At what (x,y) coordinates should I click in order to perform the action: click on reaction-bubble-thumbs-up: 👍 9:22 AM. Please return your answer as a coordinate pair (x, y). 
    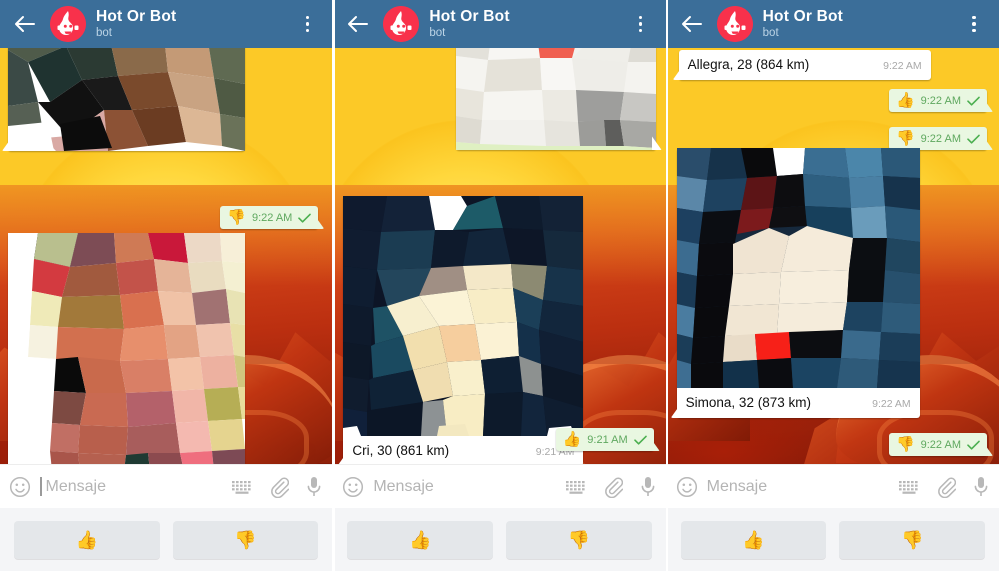
    Looking at the image, I should click on (937, 100).